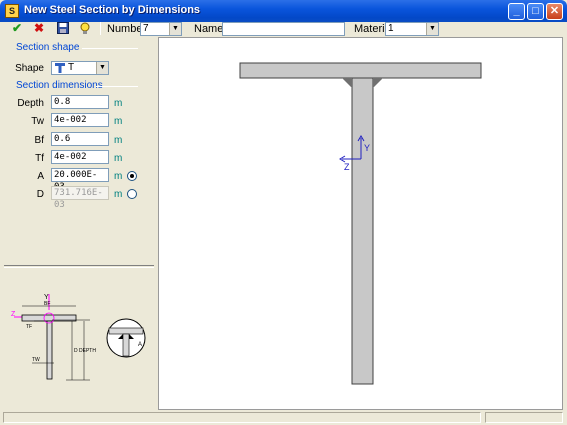  I want to click on diagram-d-depth-label: D DEPTH, so click(85, 351).